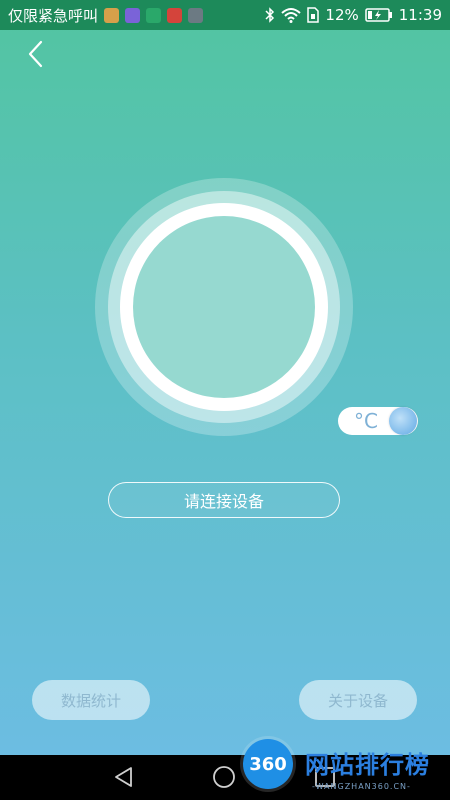 The image size is (450, 800). What do you see at coordinates (313, 15) in the screenshot?
I see `sim-icon` at bounding box center [313, 15].